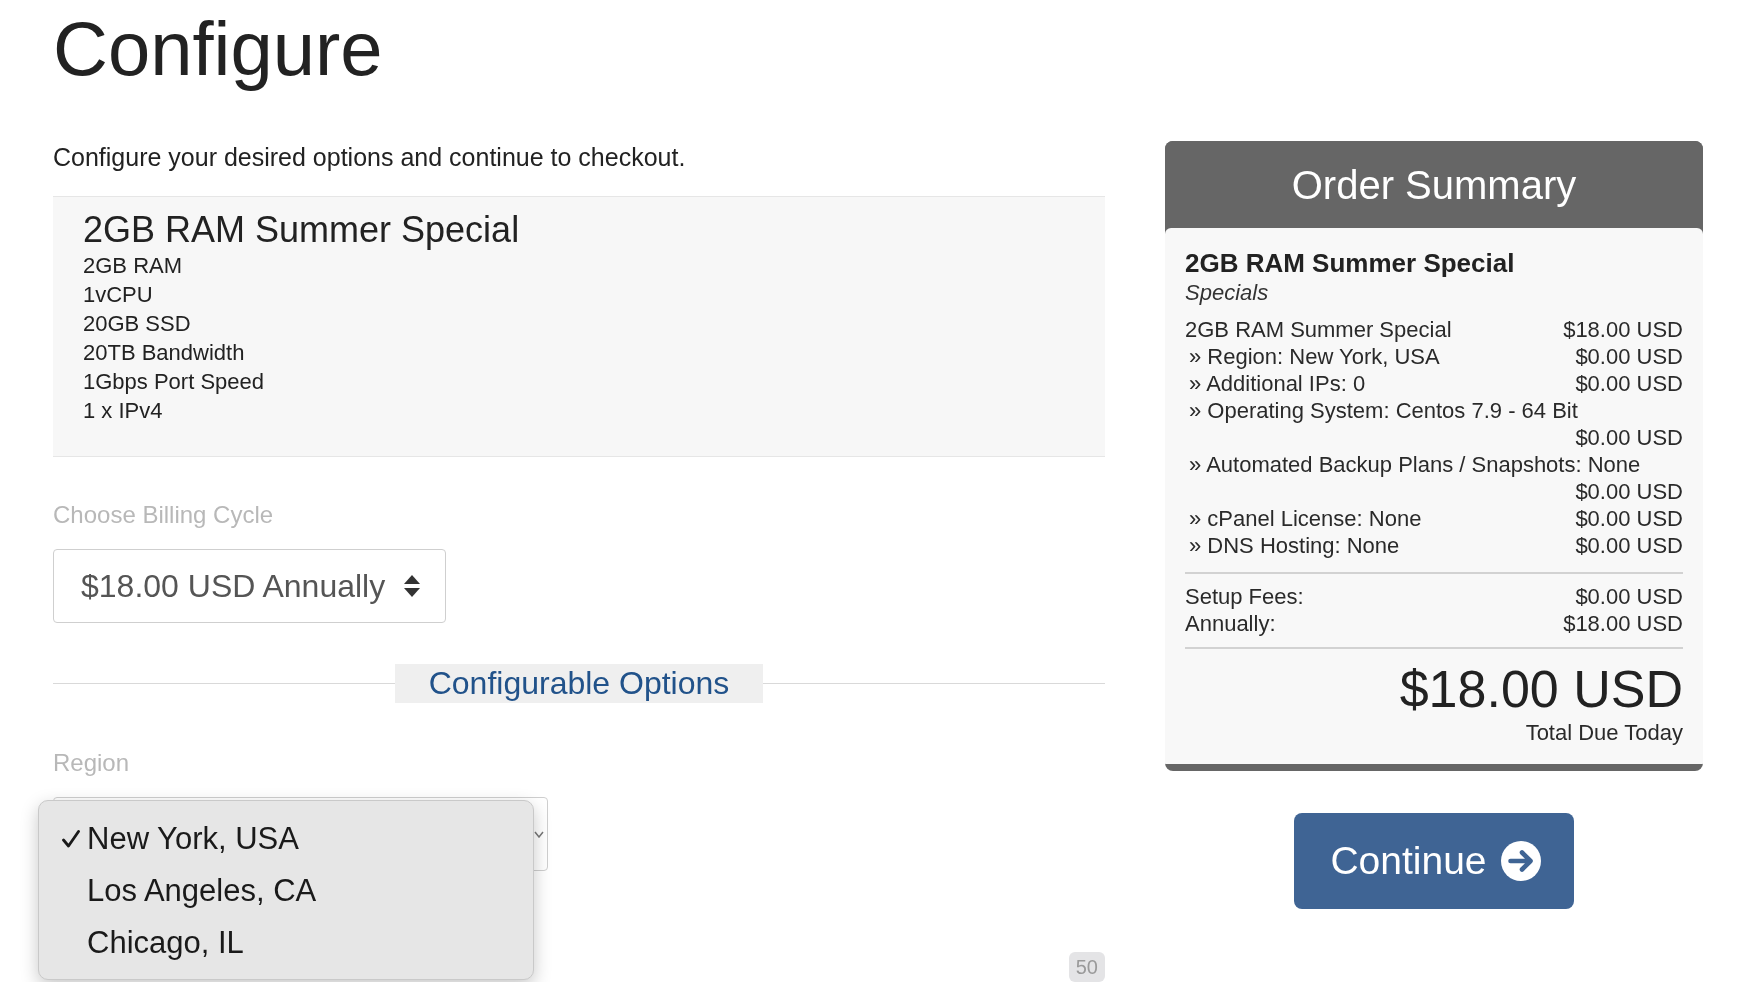 The height and width of the screenshot is (996, 1738). I want to click on product-feature: 1 x IPv4, so click(123, 411).